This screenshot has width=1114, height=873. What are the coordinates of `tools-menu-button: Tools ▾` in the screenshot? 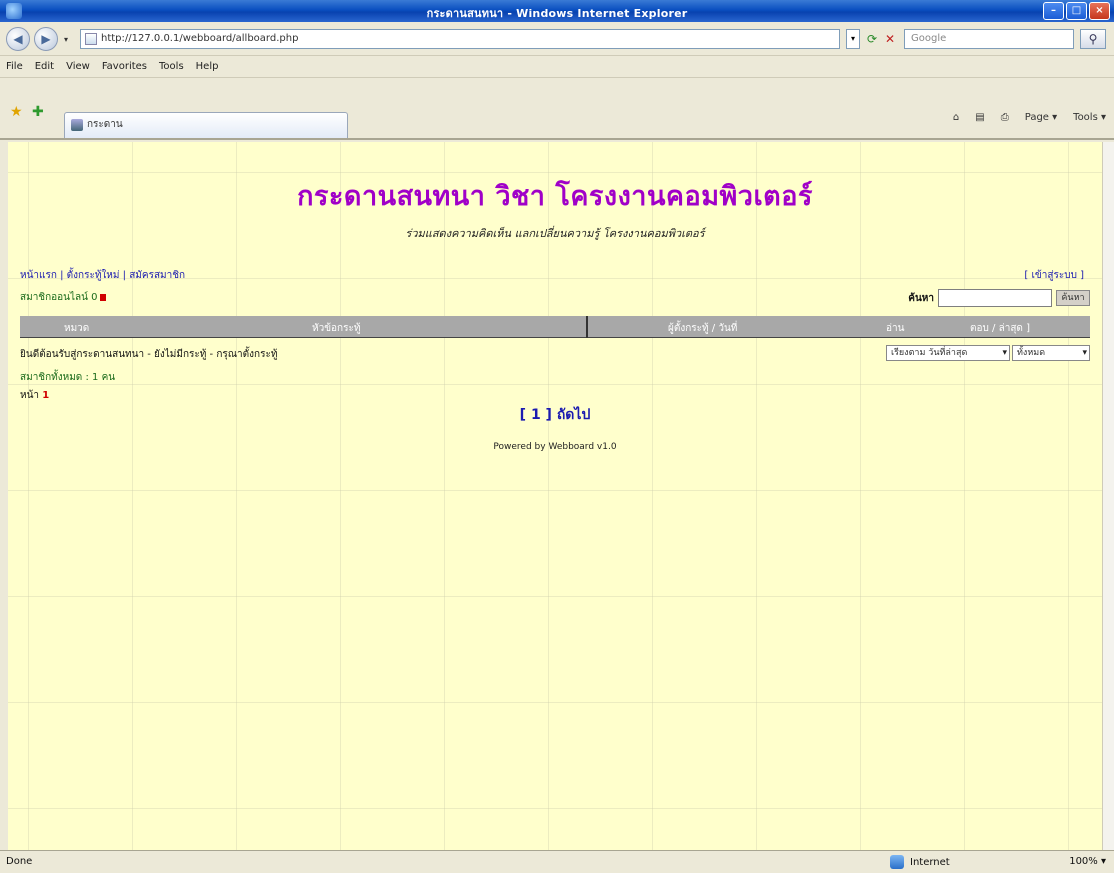 It's located at (1089, 117).